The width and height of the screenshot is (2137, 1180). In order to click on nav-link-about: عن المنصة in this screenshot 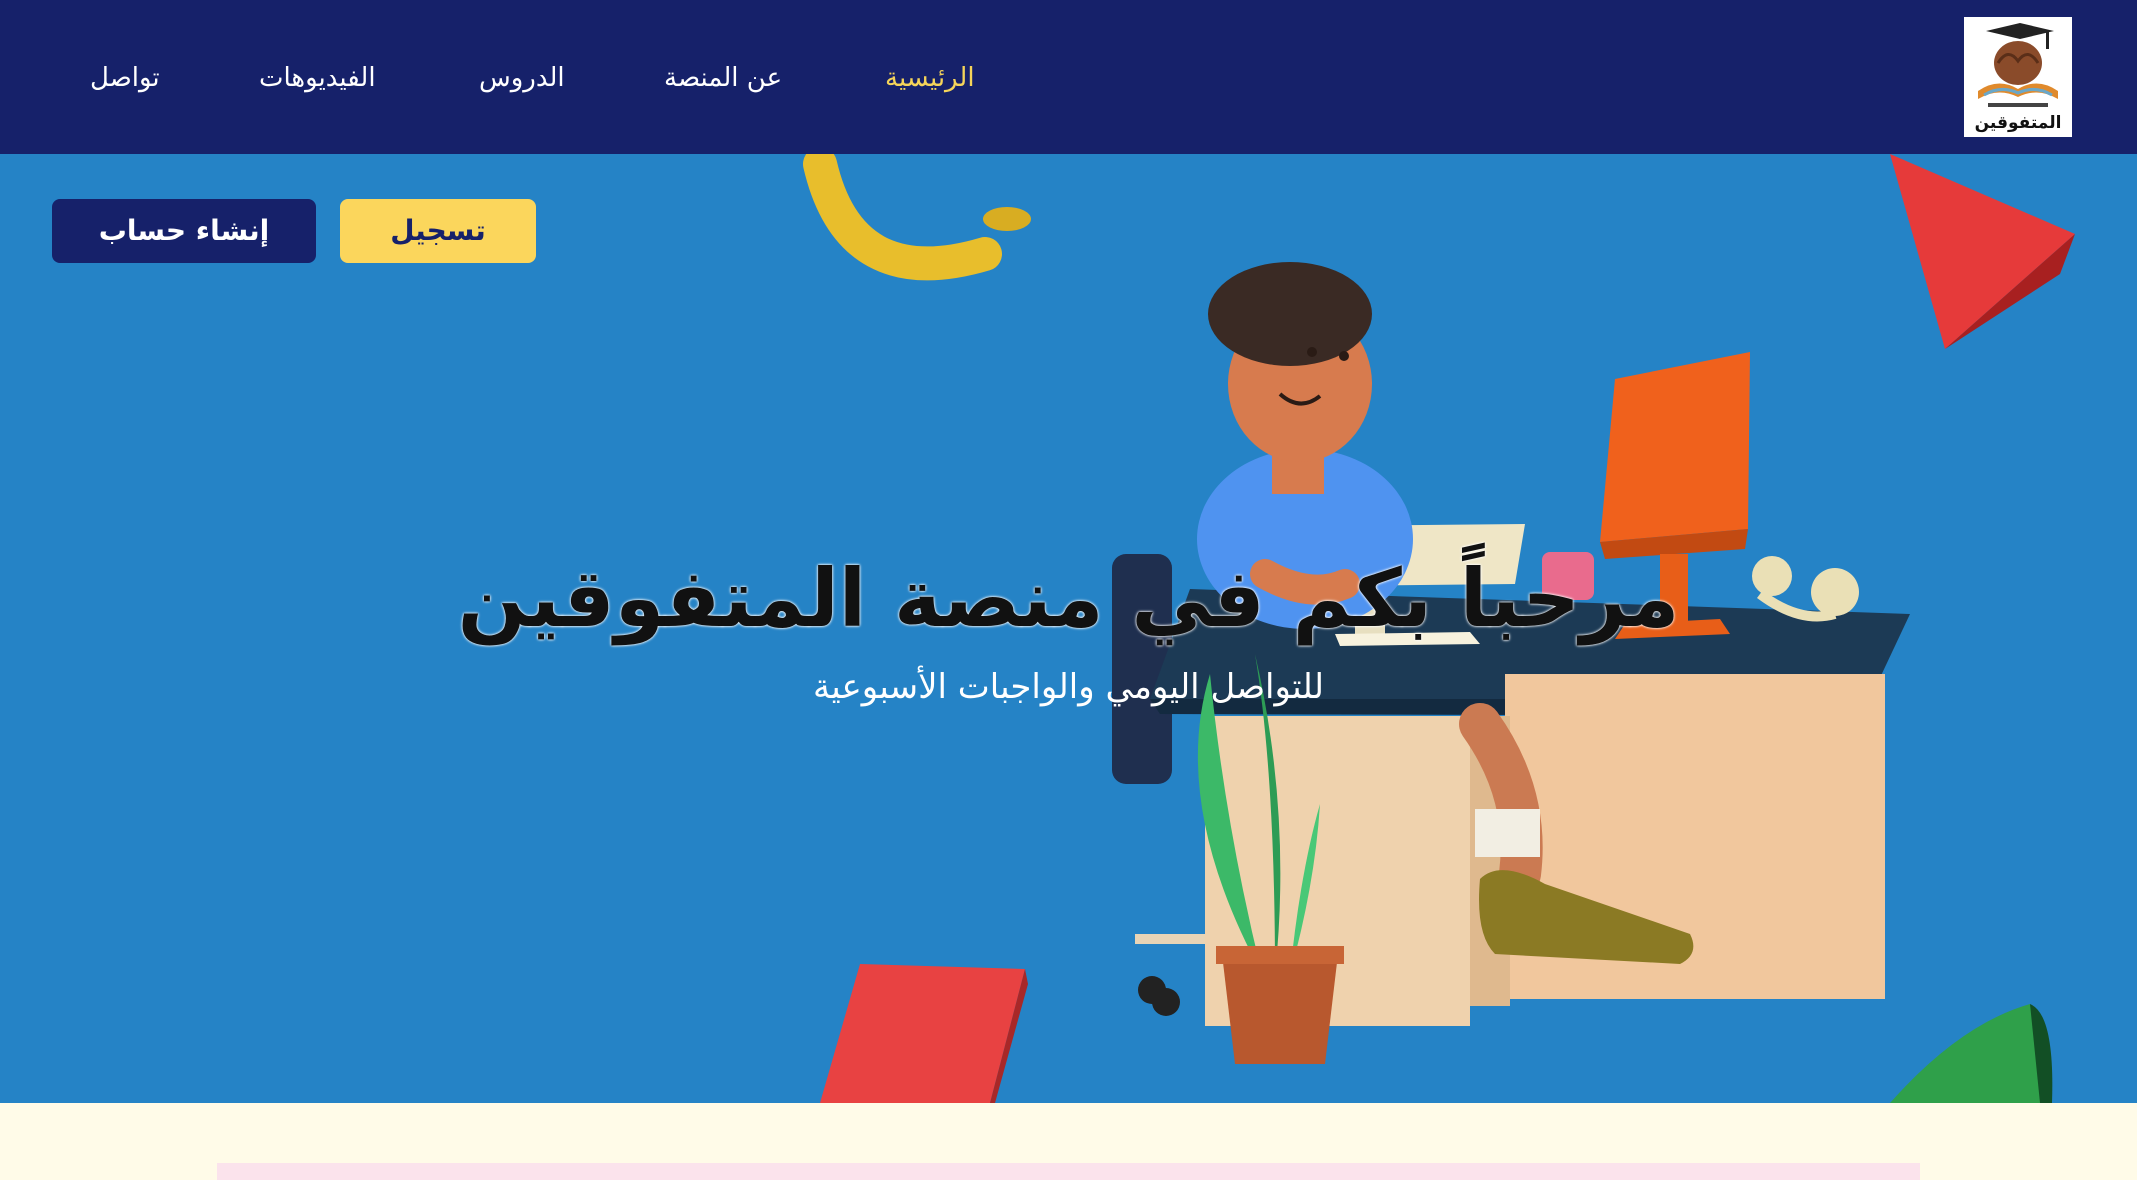, I will do `click(723, 78)`.